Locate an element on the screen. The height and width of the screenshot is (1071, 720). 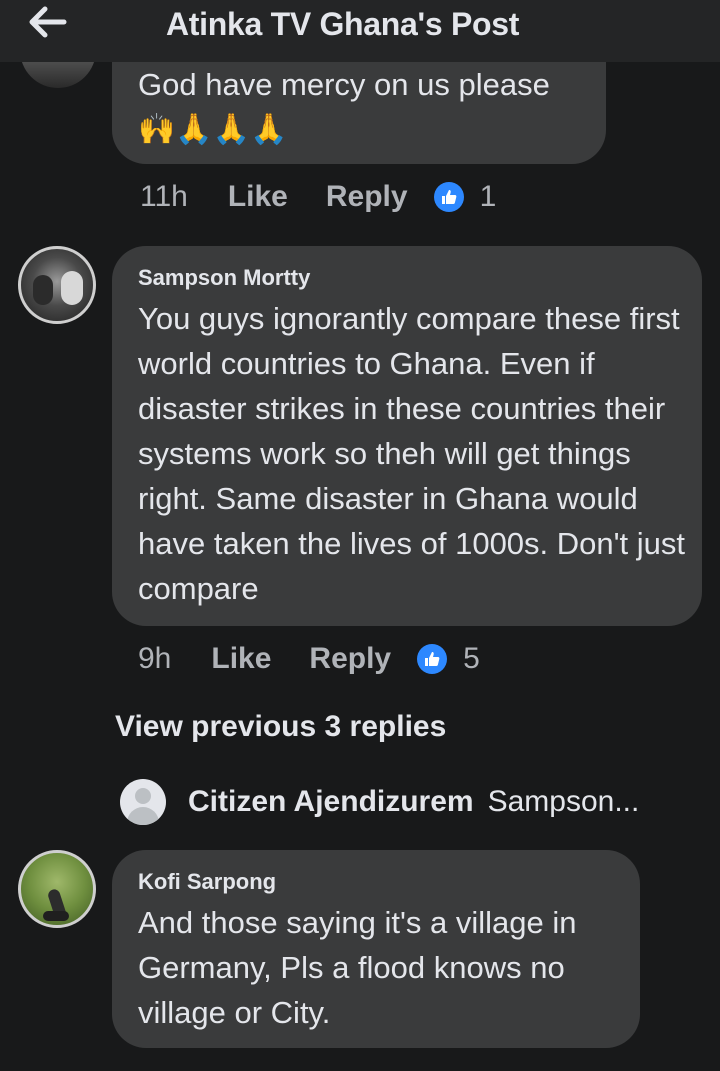
comment-actions: 11h Like Reply 1 is located at coordinates (318, 197).